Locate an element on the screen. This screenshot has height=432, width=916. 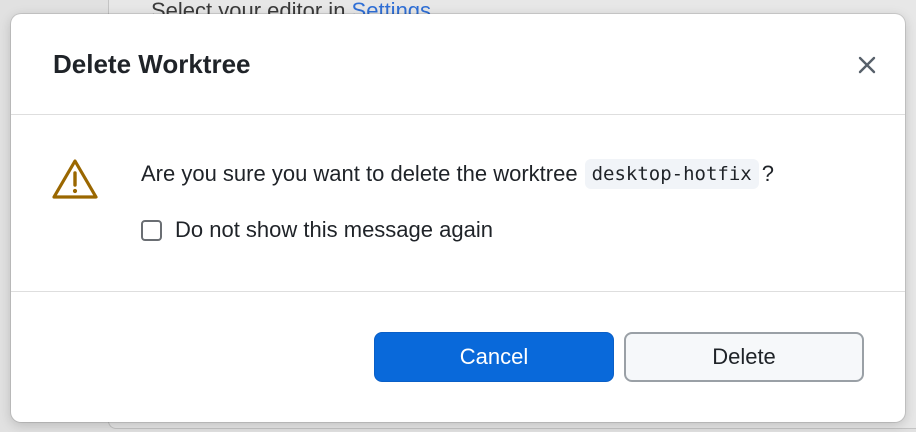
dialog-title: Delete Worktree is located at coordinates (152, 64).